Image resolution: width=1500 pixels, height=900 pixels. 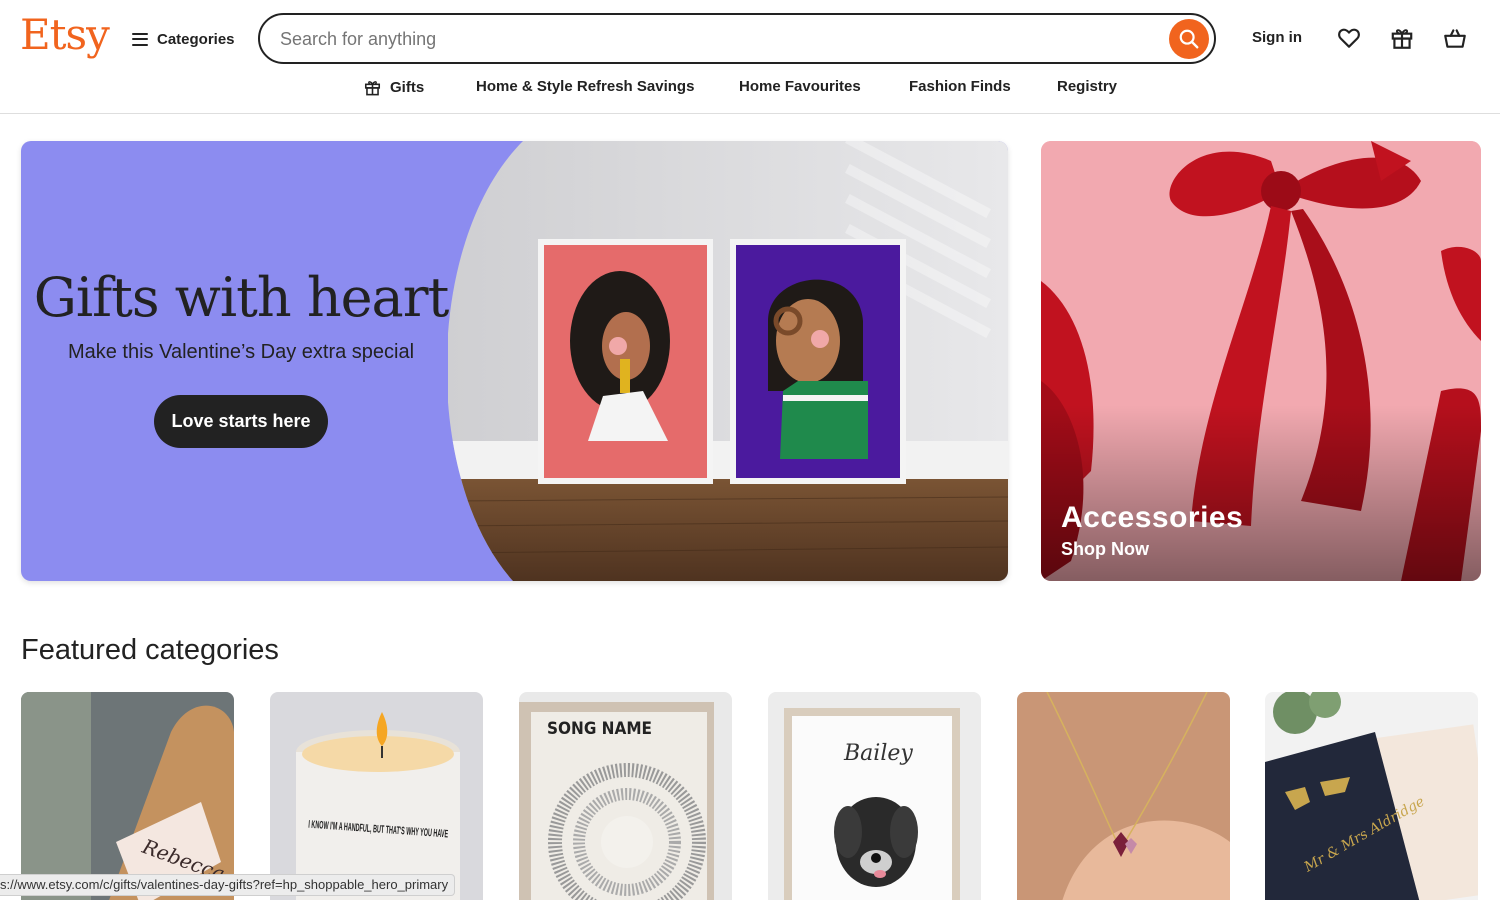 I want to click on love-starts-here-button: Love starts here, so click(x=241, y=421).